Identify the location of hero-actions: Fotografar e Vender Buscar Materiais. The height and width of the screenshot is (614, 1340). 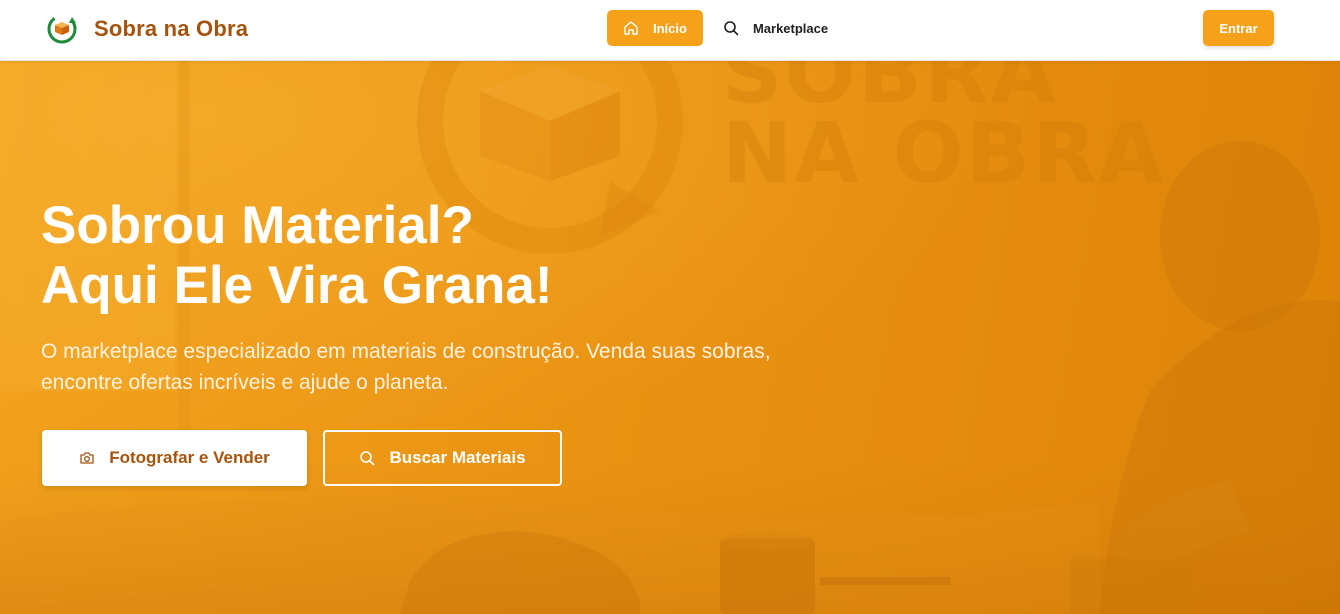
(302, 458).